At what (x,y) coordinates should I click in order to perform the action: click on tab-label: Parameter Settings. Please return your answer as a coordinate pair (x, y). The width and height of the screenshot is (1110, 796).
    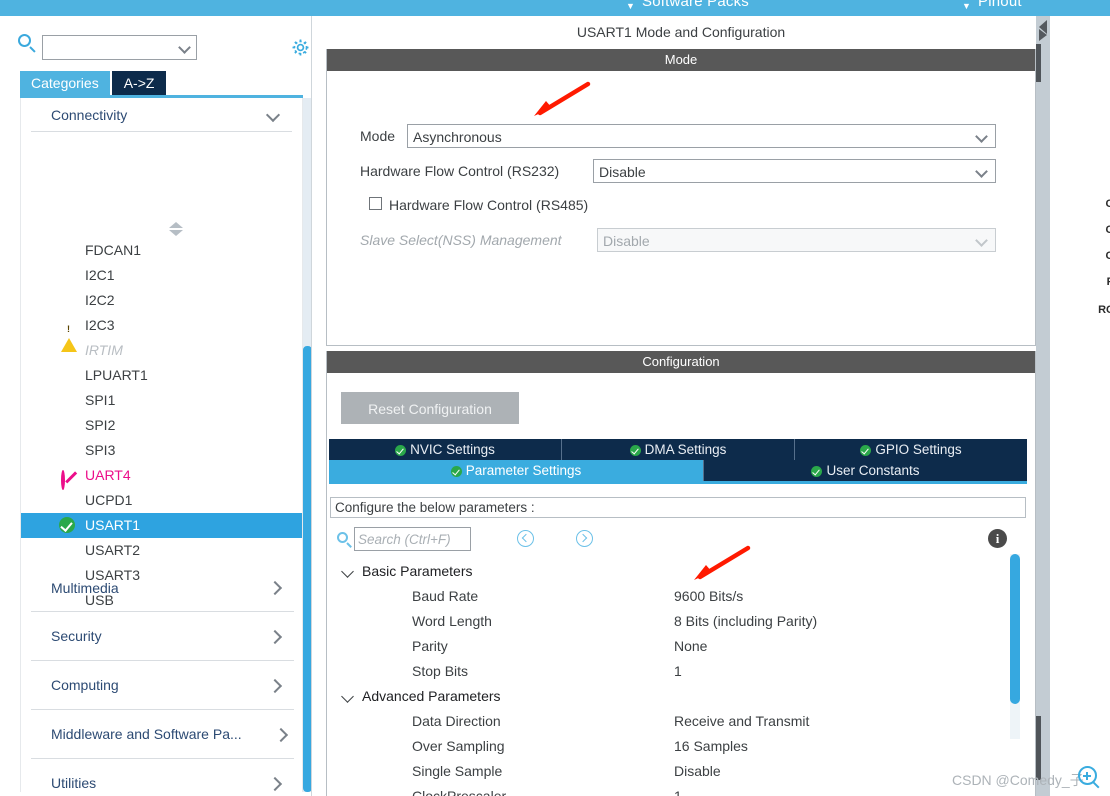
    Looking at the image, I should click on (523, 470).